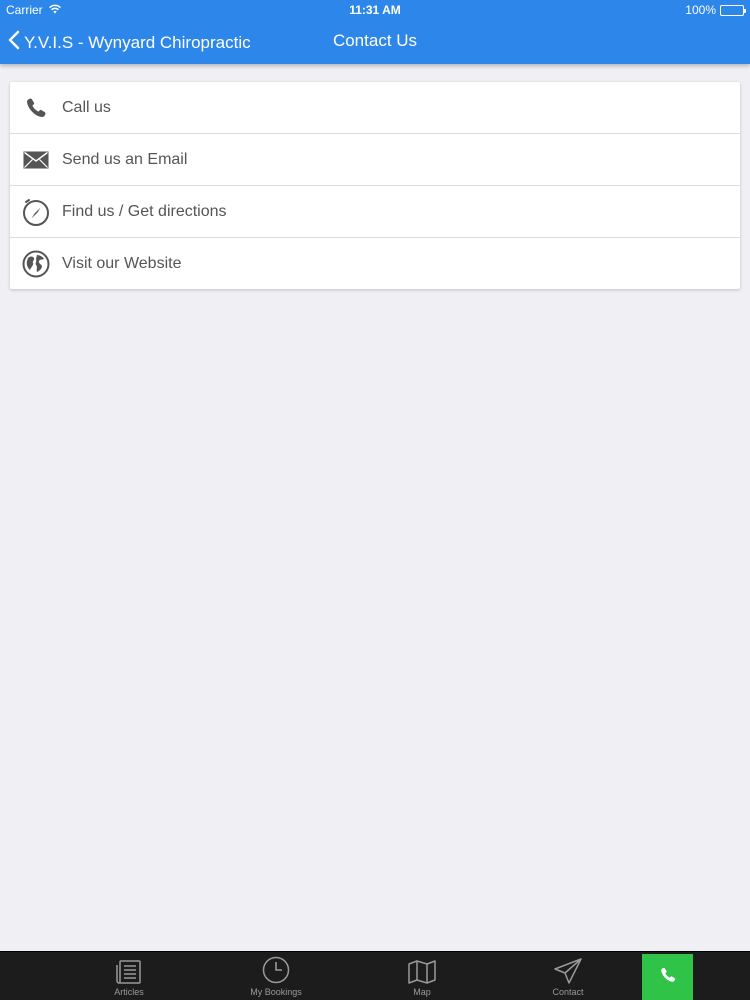 Image resolution: width=750 pixels, height=1000 pixels. What do you see at coordinates (144, 211) in the screenshot?
I see `find-us-label: Find us / Get directions` at bounding box center [144, 211].